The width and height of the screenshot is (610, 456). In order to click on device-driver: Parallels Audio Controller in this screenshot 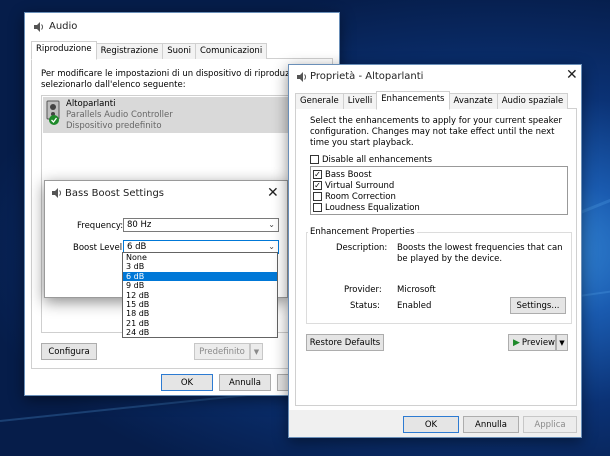, I will do `click(119, 115)`.